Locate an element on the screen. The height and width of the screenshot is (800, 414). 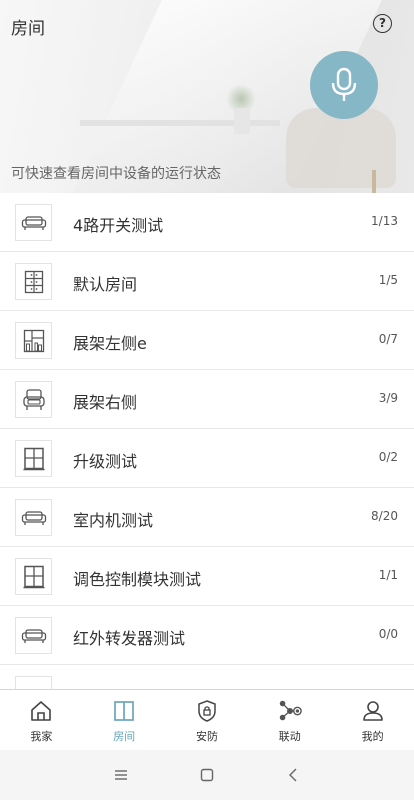
room-device-count: 1/5 is located at coordinates (388, 280).